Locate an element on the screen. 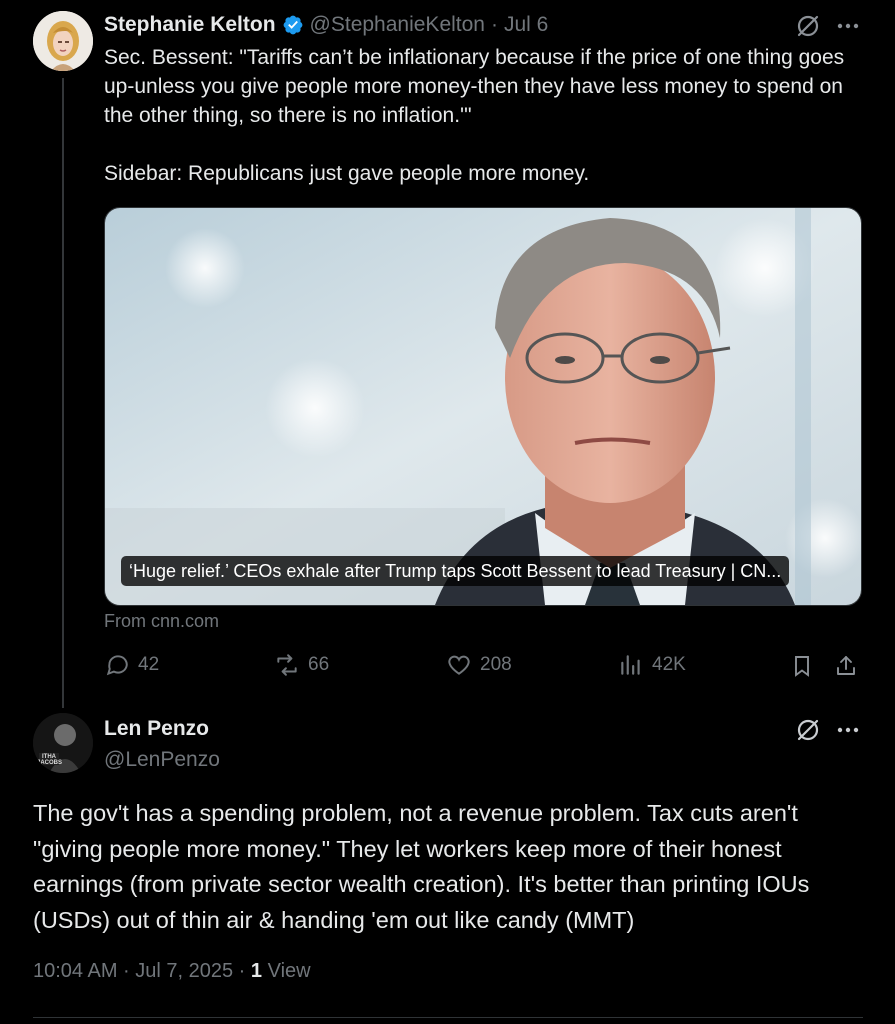  tweet-2-meta: 10:04 AM · Jul 7, 2025 · 1 View is located at coordinates (172, 971).